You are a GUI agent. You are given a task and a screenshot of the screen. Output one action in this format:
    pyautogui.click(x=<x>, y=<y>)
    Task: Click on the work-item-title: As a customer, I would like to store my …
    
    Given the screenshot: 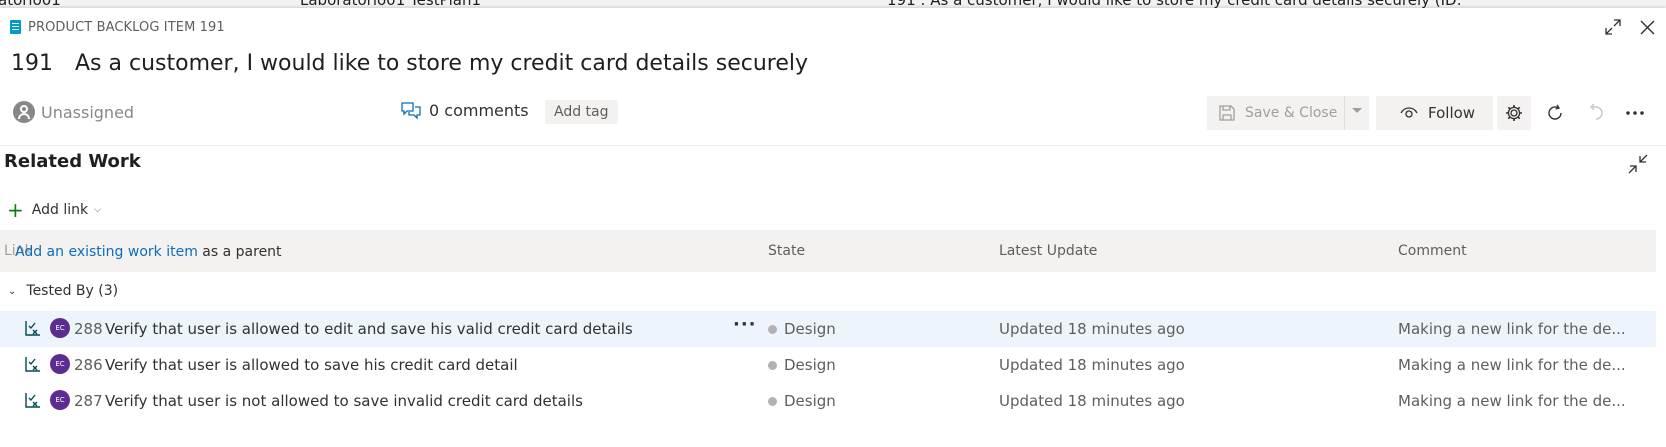 What is the action you would take?
    pyautogui.click(x=441, y=63)
    